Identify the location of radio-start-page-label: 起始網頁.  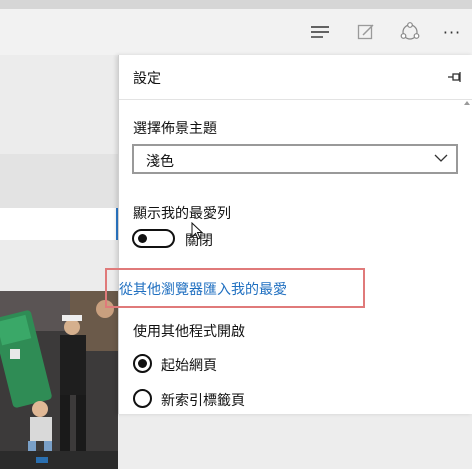
(189, 366).